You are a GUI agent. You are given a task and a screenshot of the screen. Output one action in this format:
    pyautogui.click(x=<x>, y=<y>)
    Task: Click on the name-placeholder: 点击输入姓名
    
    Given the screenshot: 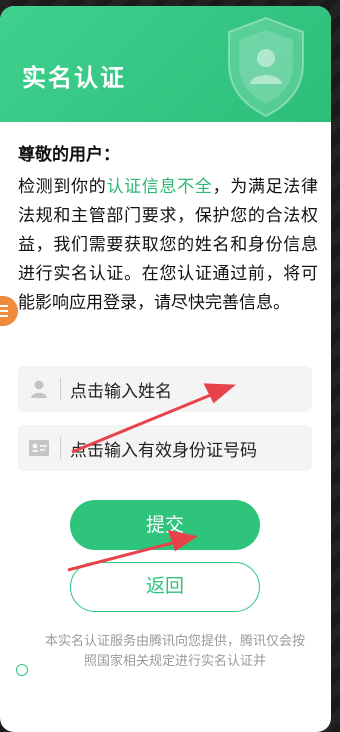 What is the action you would take?
    pyautogui.click(x=121, y=392)
    